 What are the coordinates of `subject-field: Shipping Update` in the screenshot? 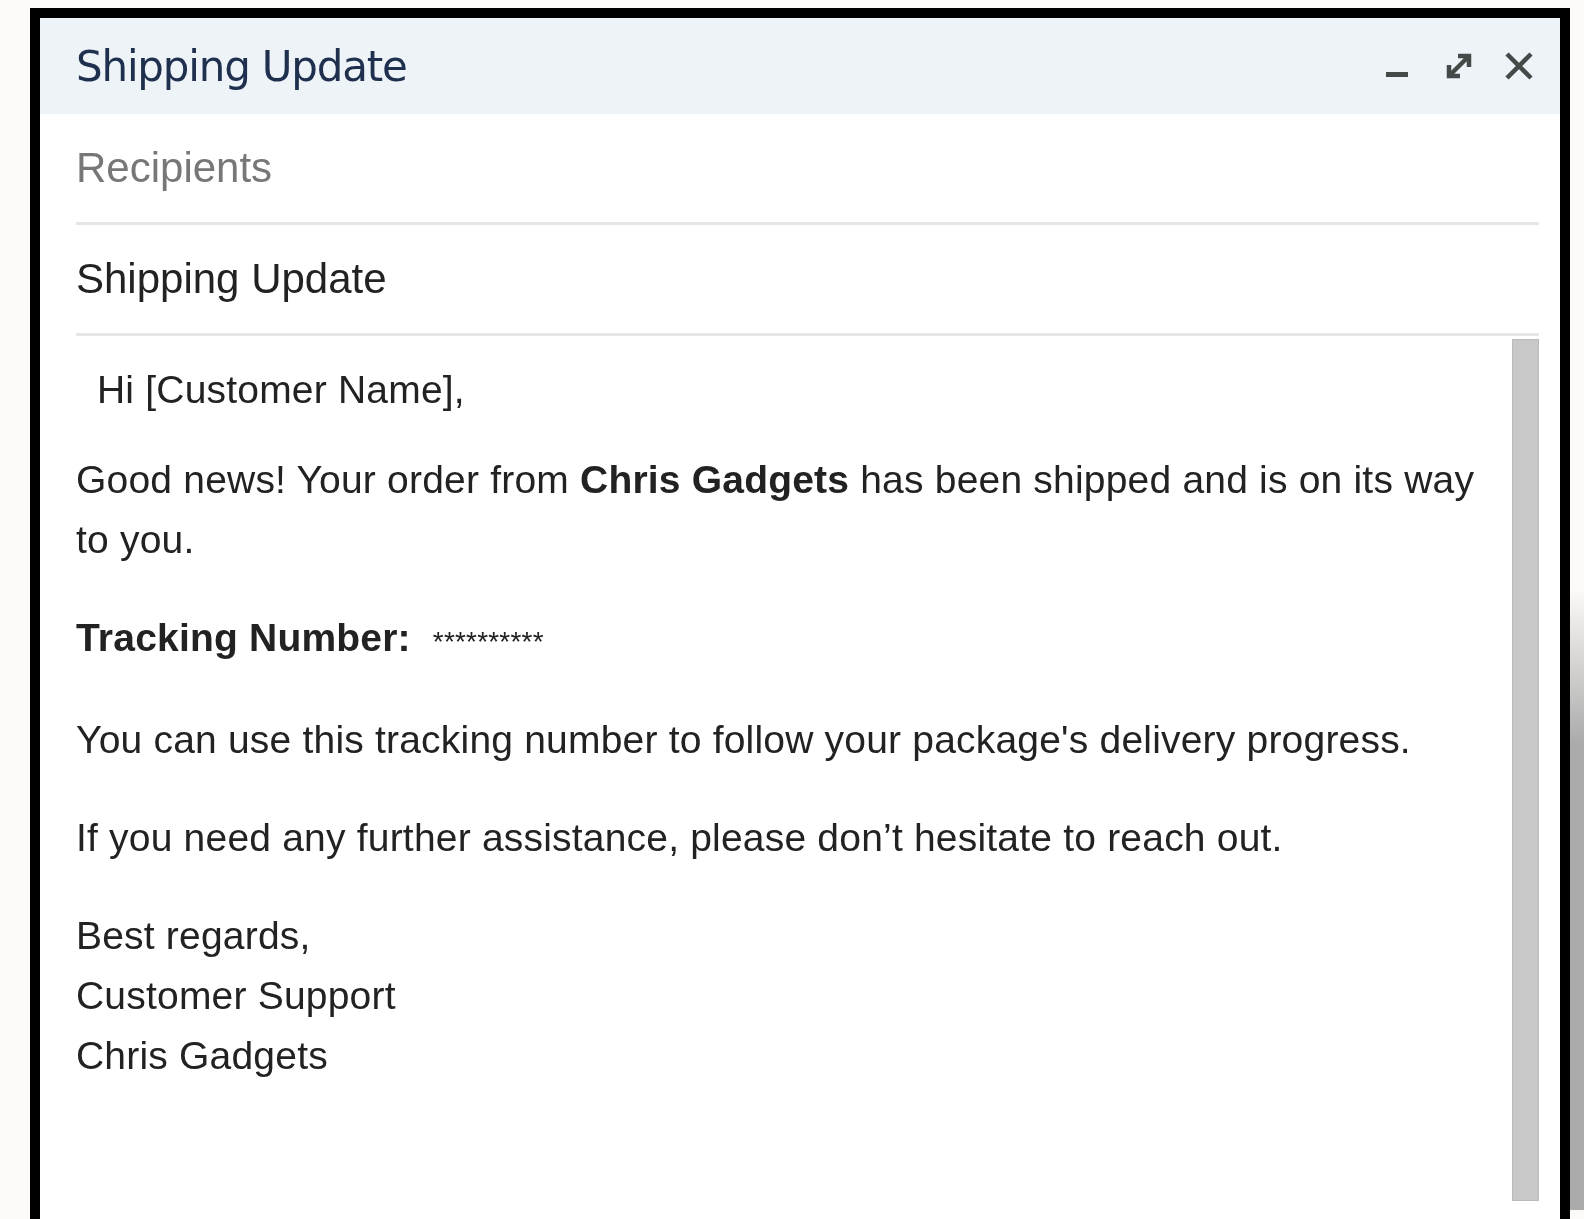 It's located at (807, 279).